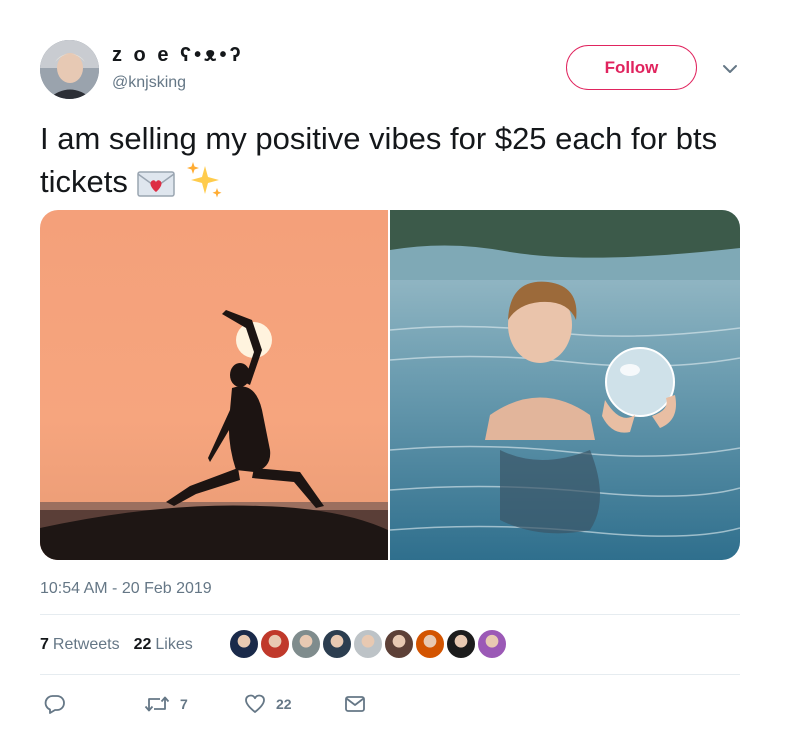 The width and height of the screenshot is (785, 742). Describe the element at coordinates (184, 704) in the screenshot. I see `retweet-count: 7` at that location.